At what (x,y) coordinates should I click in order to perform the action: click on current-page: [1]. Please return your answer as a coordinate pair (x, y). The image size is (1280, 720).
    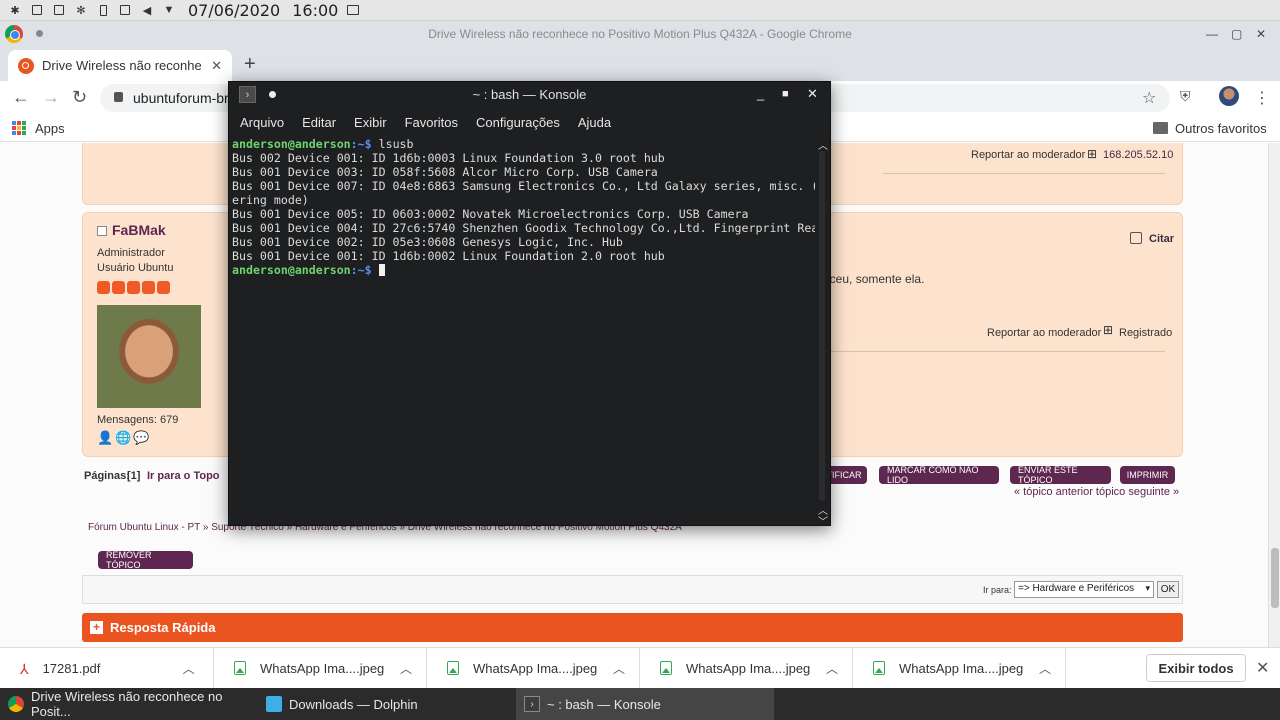
    Looking at the image, I should click on (133, 476).